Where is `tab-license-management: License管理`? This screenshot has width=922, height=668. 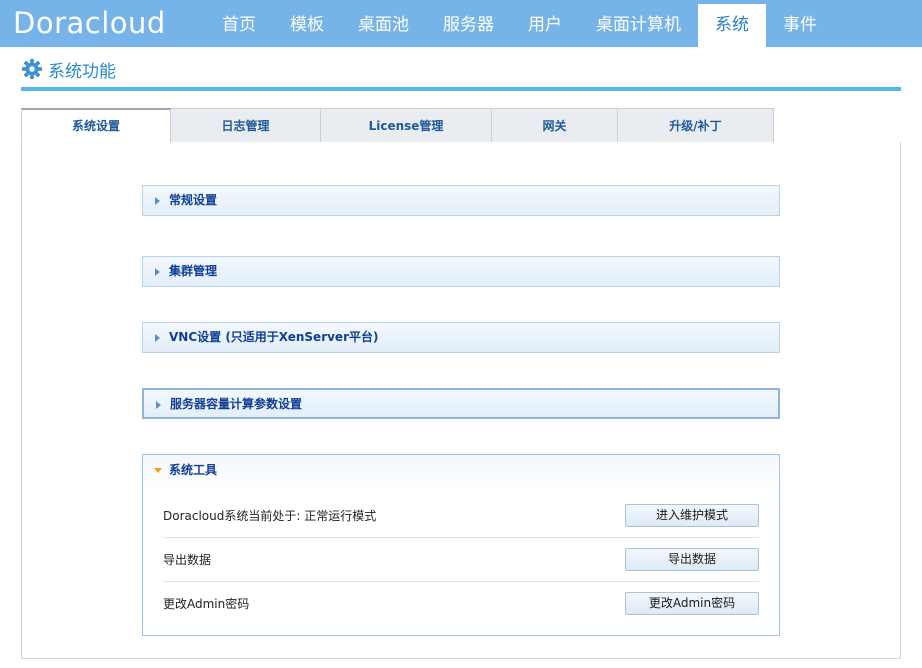
tab-license-management: License管理 is located at coordinates (406, 125).